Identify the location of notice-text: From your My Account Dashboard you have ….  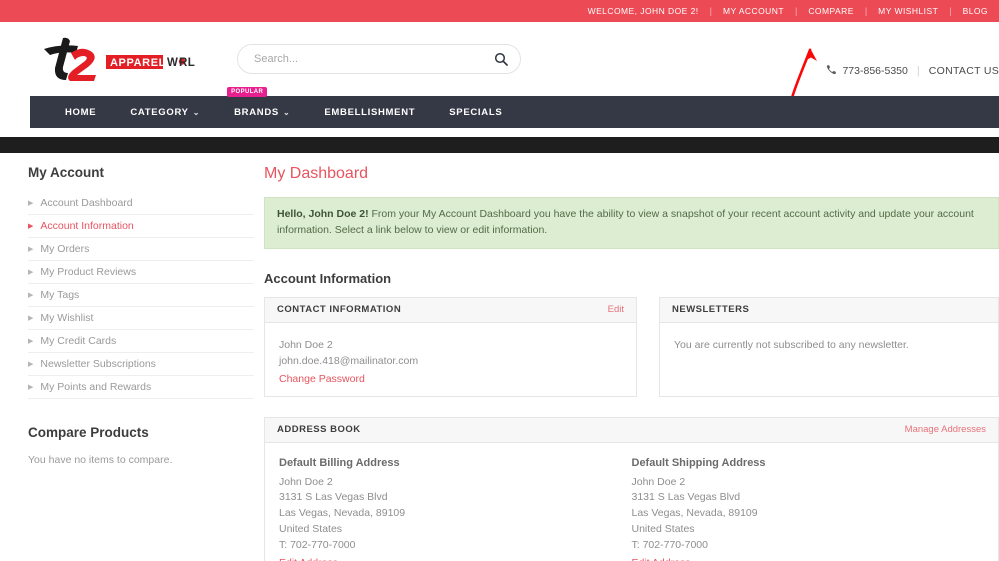
(625, 222).